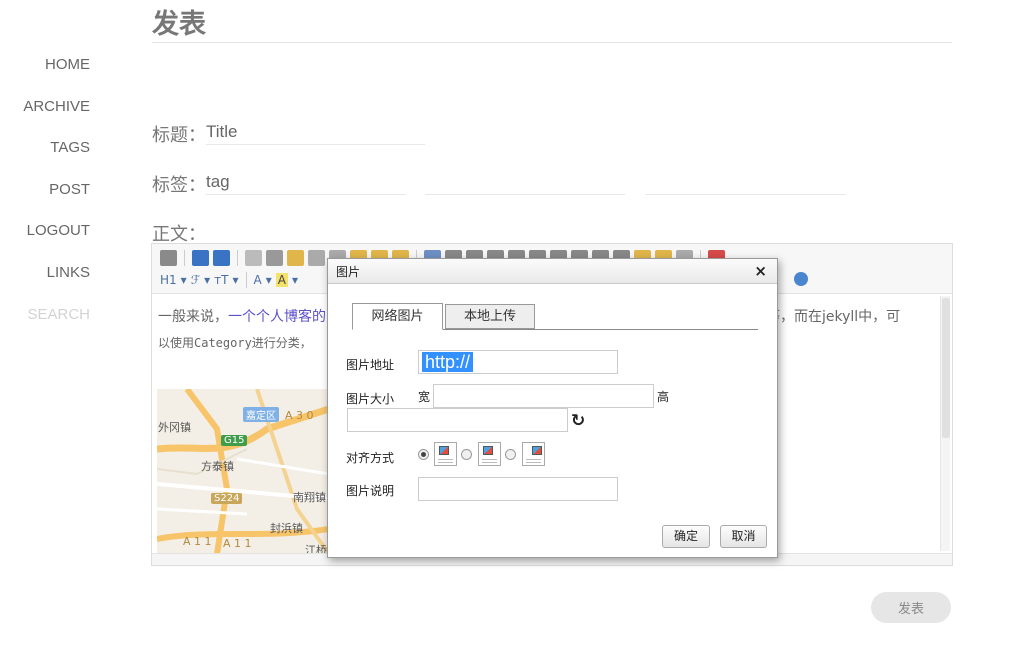 The height and width of the screenshot is (649, 1035). Describe the element at coordinates (174, 427) in the screenshot. I see `map-place-label: 外冈镇` at that location.